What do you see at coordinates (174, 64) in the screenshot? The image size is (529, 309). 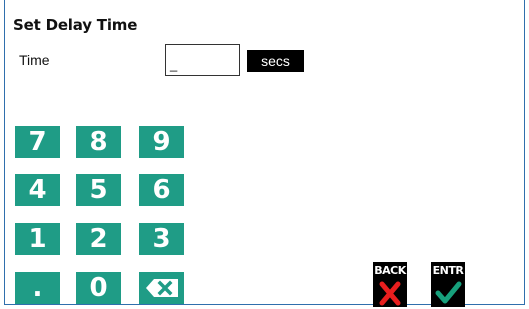 I see `time-input-value: _` at bounding box center [174, 64].